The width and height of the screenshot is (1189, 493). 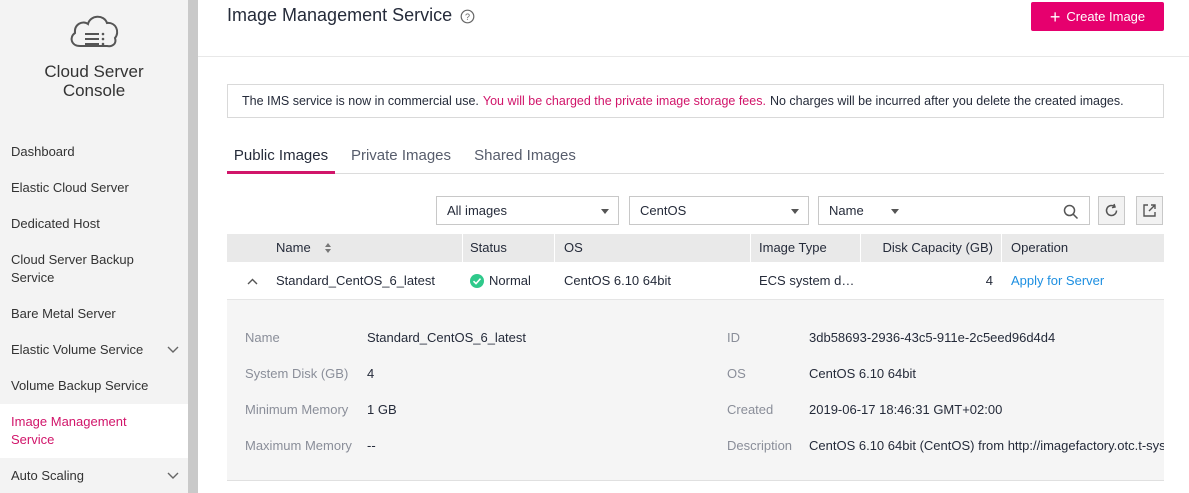 What do you see at coordinates (760, 445) in the screenshot?
I see `detail-label-description: Description` at bounding box center [760, 445].